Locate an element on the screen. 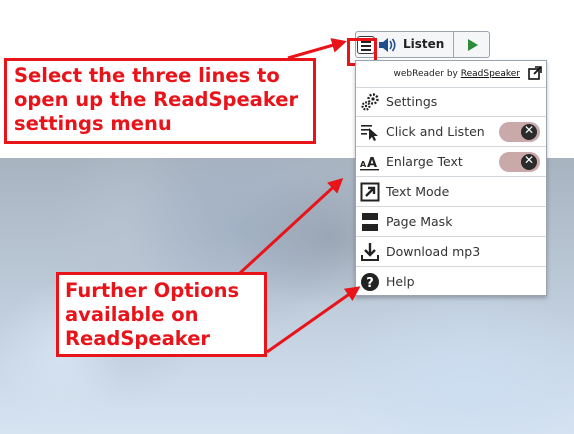 The image size is (574, 434). arrow-to-text-mode is located at coordinates (291, 226).